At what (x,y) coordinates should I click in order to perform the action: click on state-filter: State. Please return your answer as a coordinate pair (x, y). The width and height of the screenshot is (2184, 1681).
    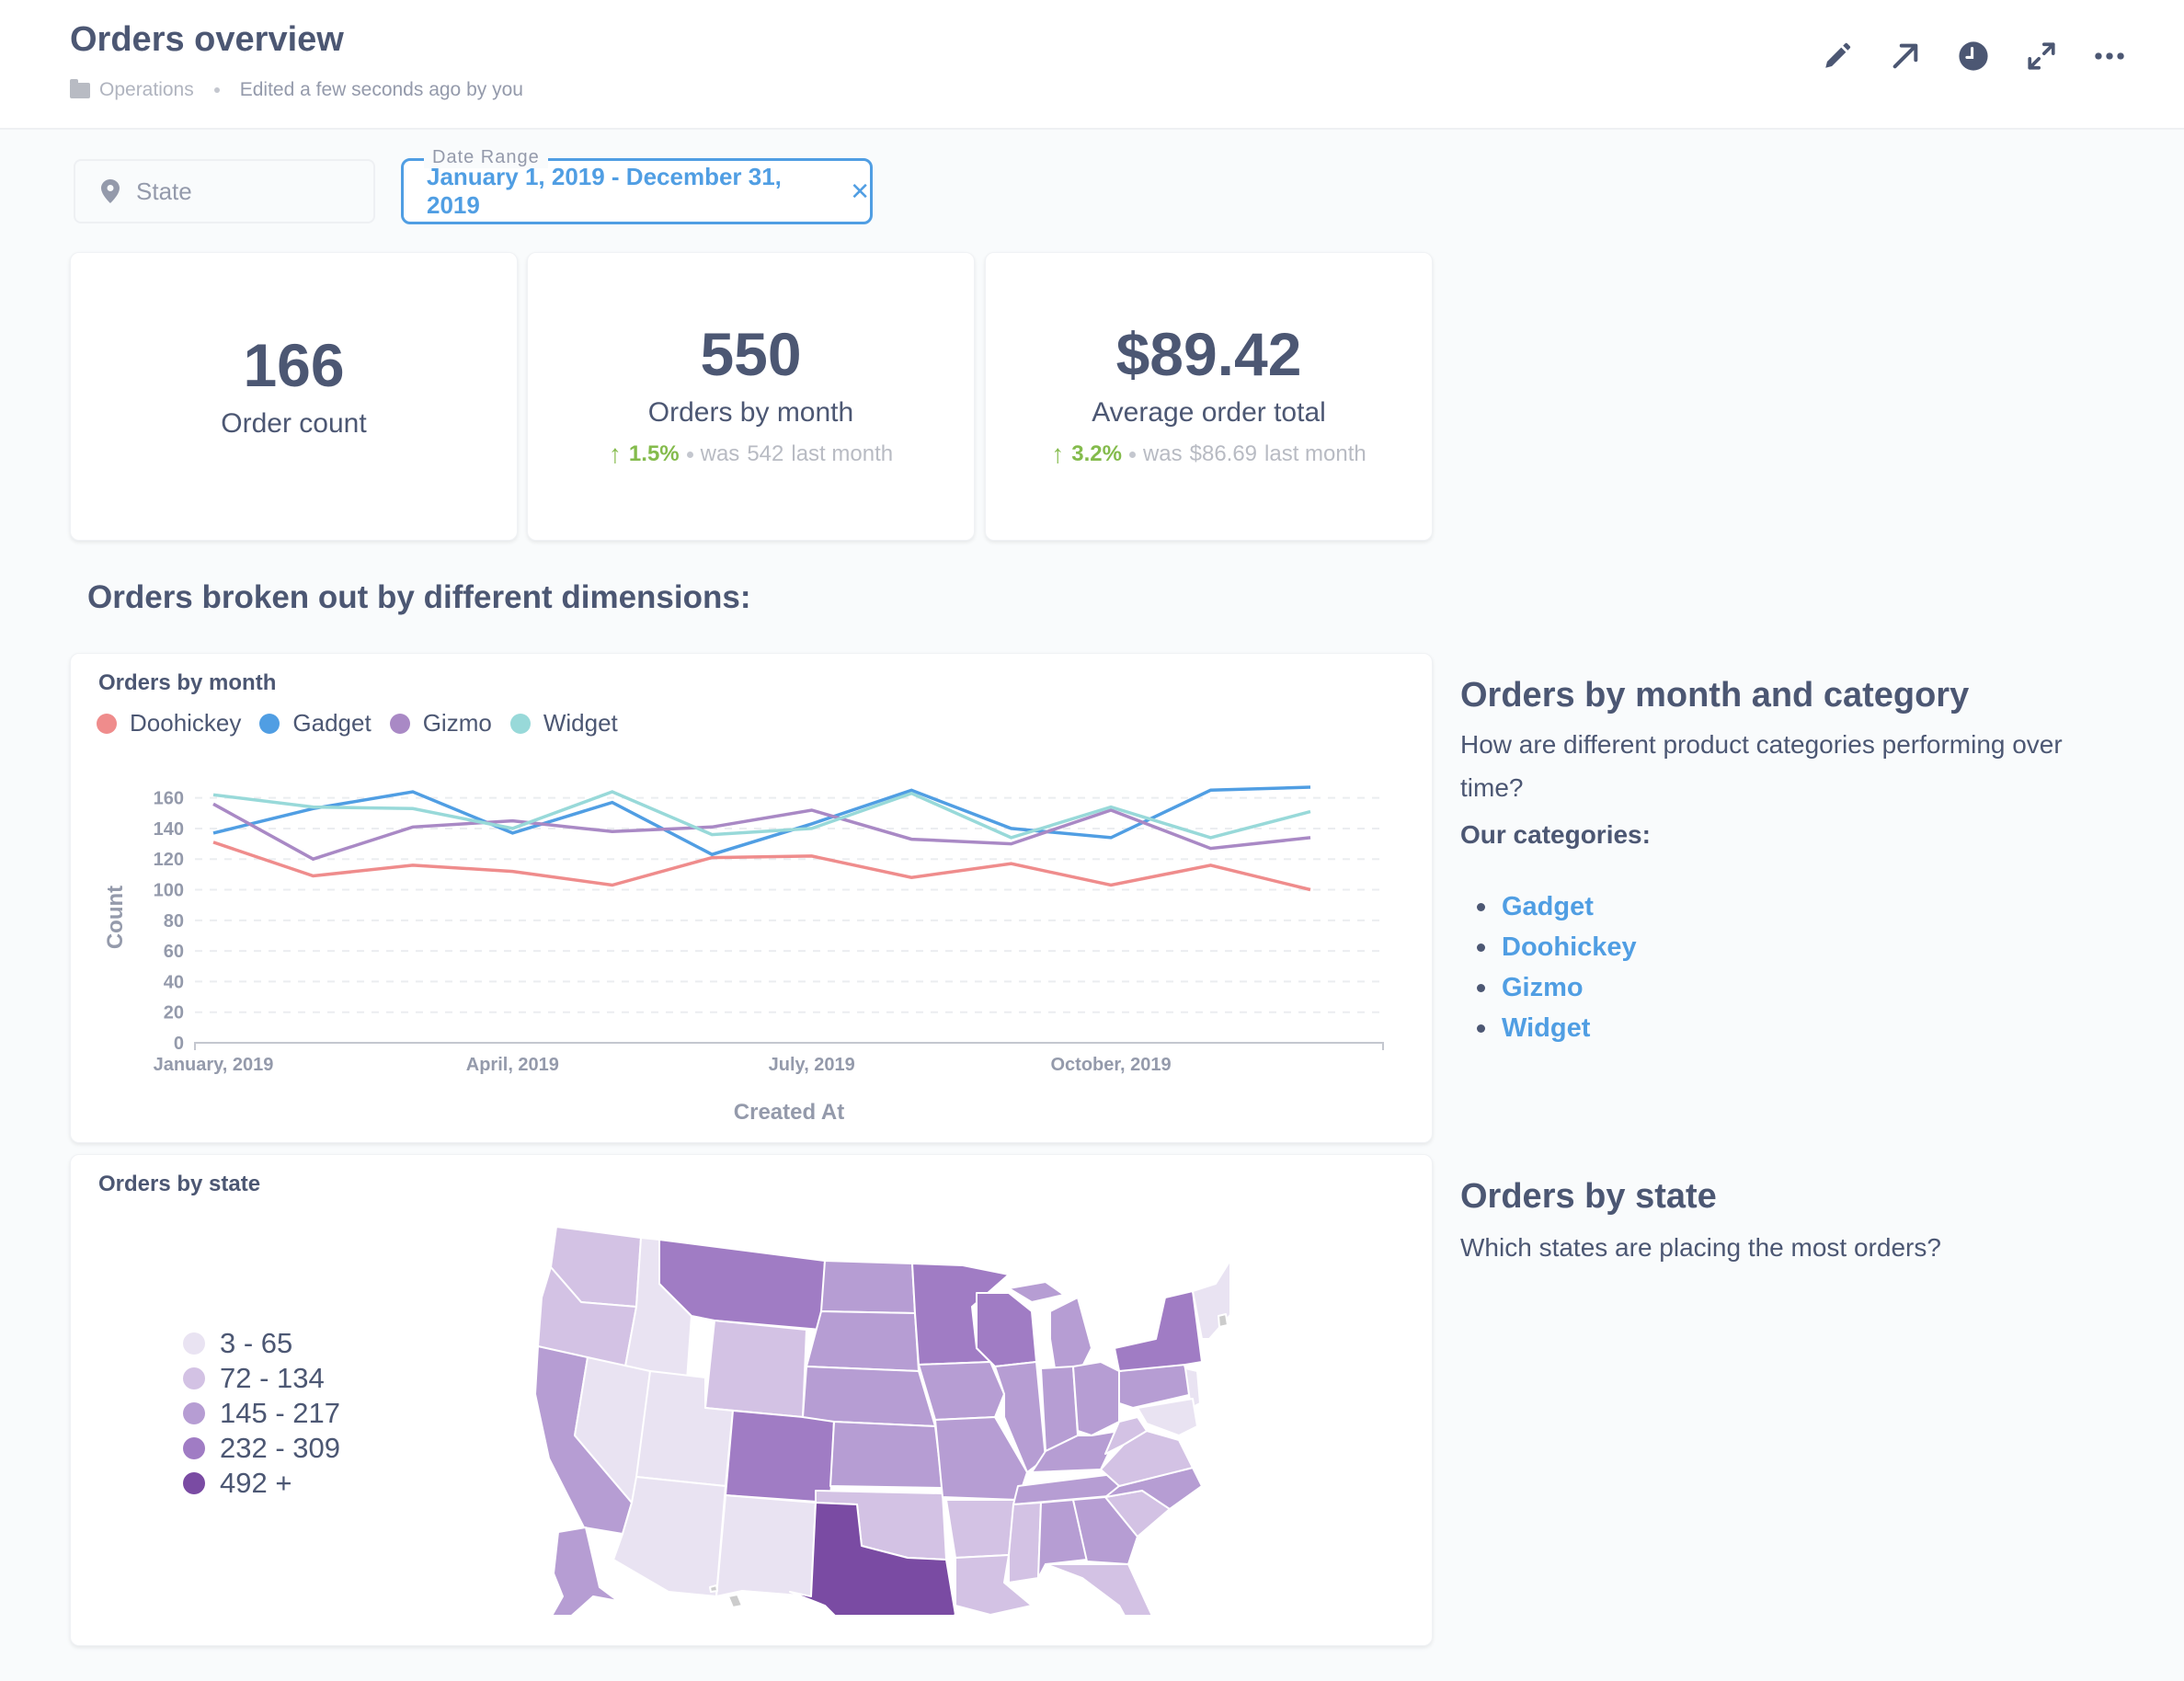
    Looking at the image, I should click on (224, 191).